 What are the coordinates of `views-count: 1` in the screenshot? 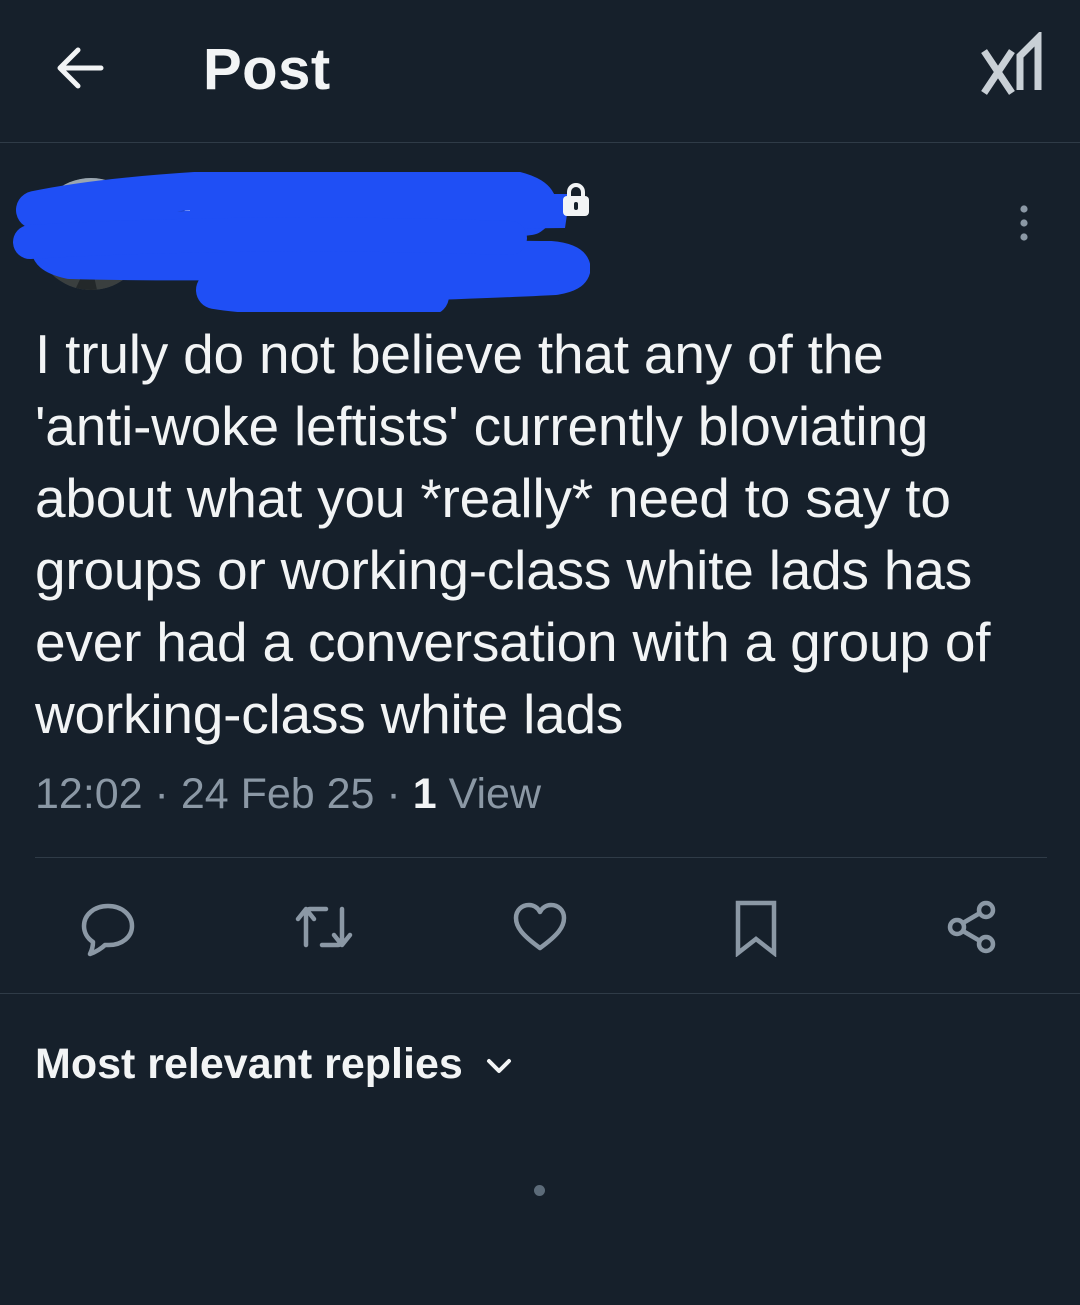 It's located at (425, 794).